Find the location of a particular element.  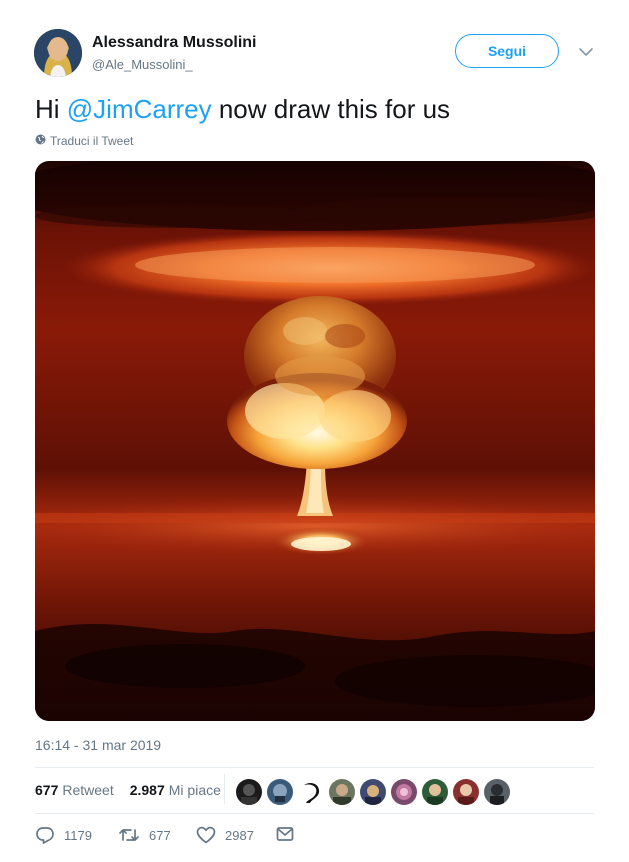

heart-icon is located at coordinates (206, 835).